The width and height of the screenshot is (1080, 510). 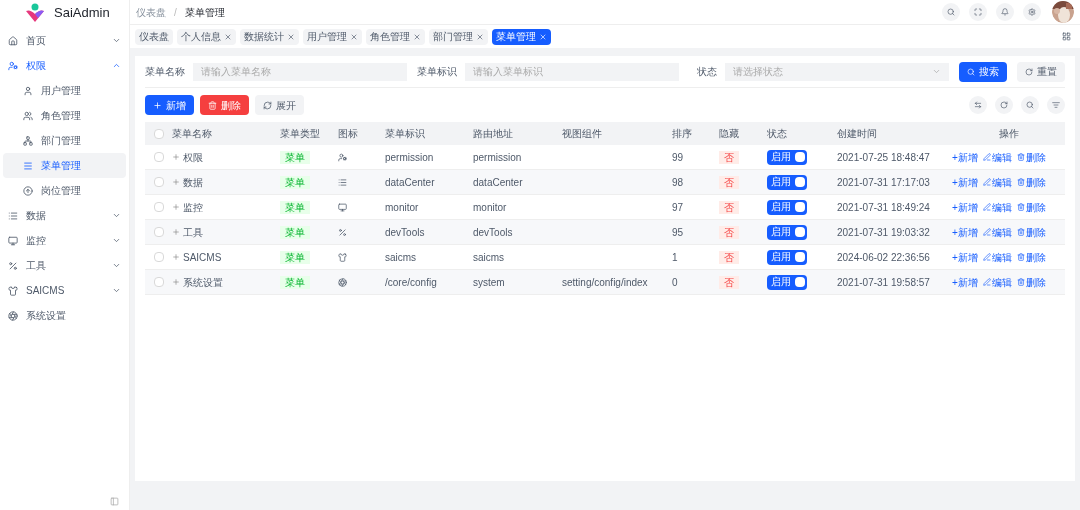 I want to click on trash-icon, so click(x=1020, y=182).